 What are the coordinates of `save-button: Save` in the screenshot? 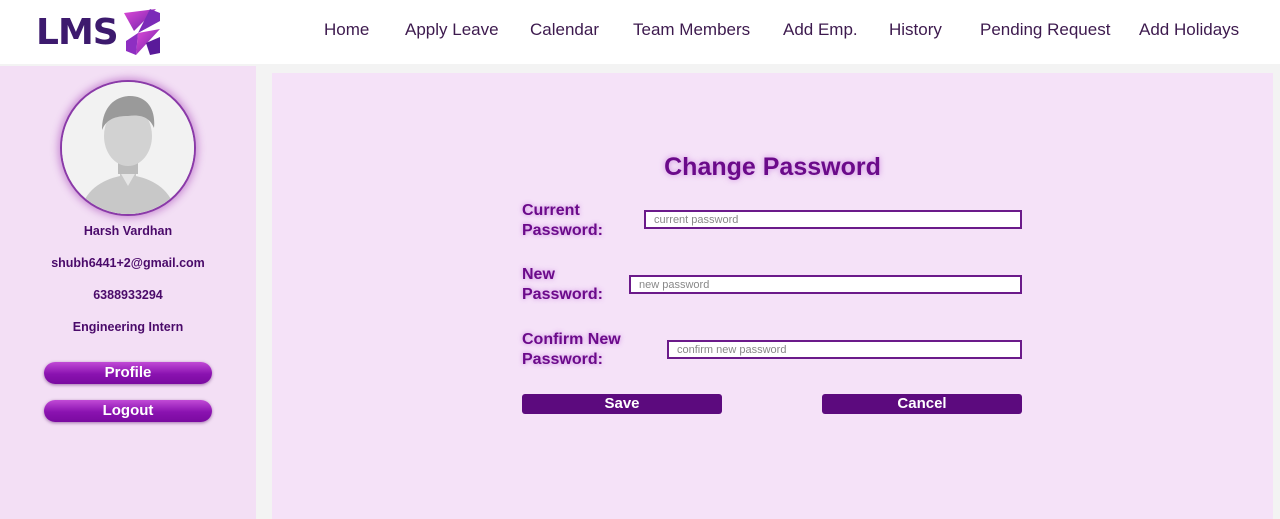 It's located at (622, 404).